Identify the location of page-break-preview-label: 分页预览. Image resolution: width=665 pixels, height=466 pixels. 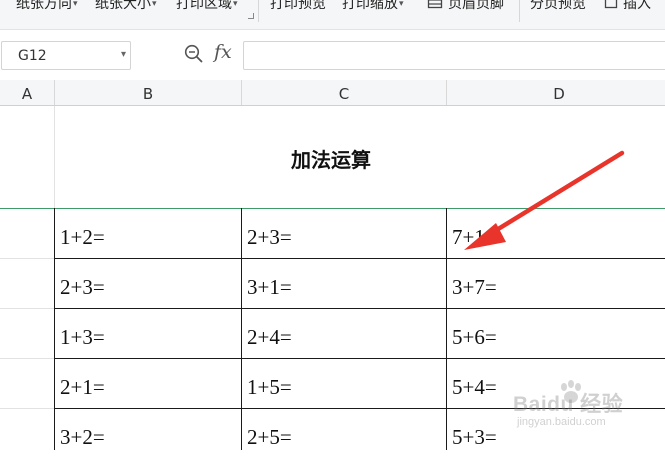
(558, 6).